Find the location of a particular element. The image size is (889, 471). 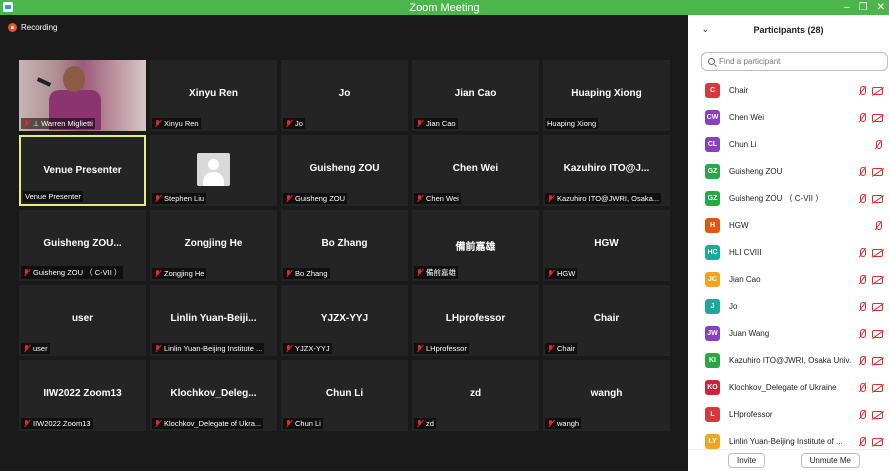

tile-name-label: YJZX-YYJ is located at coordinates (307, 348).